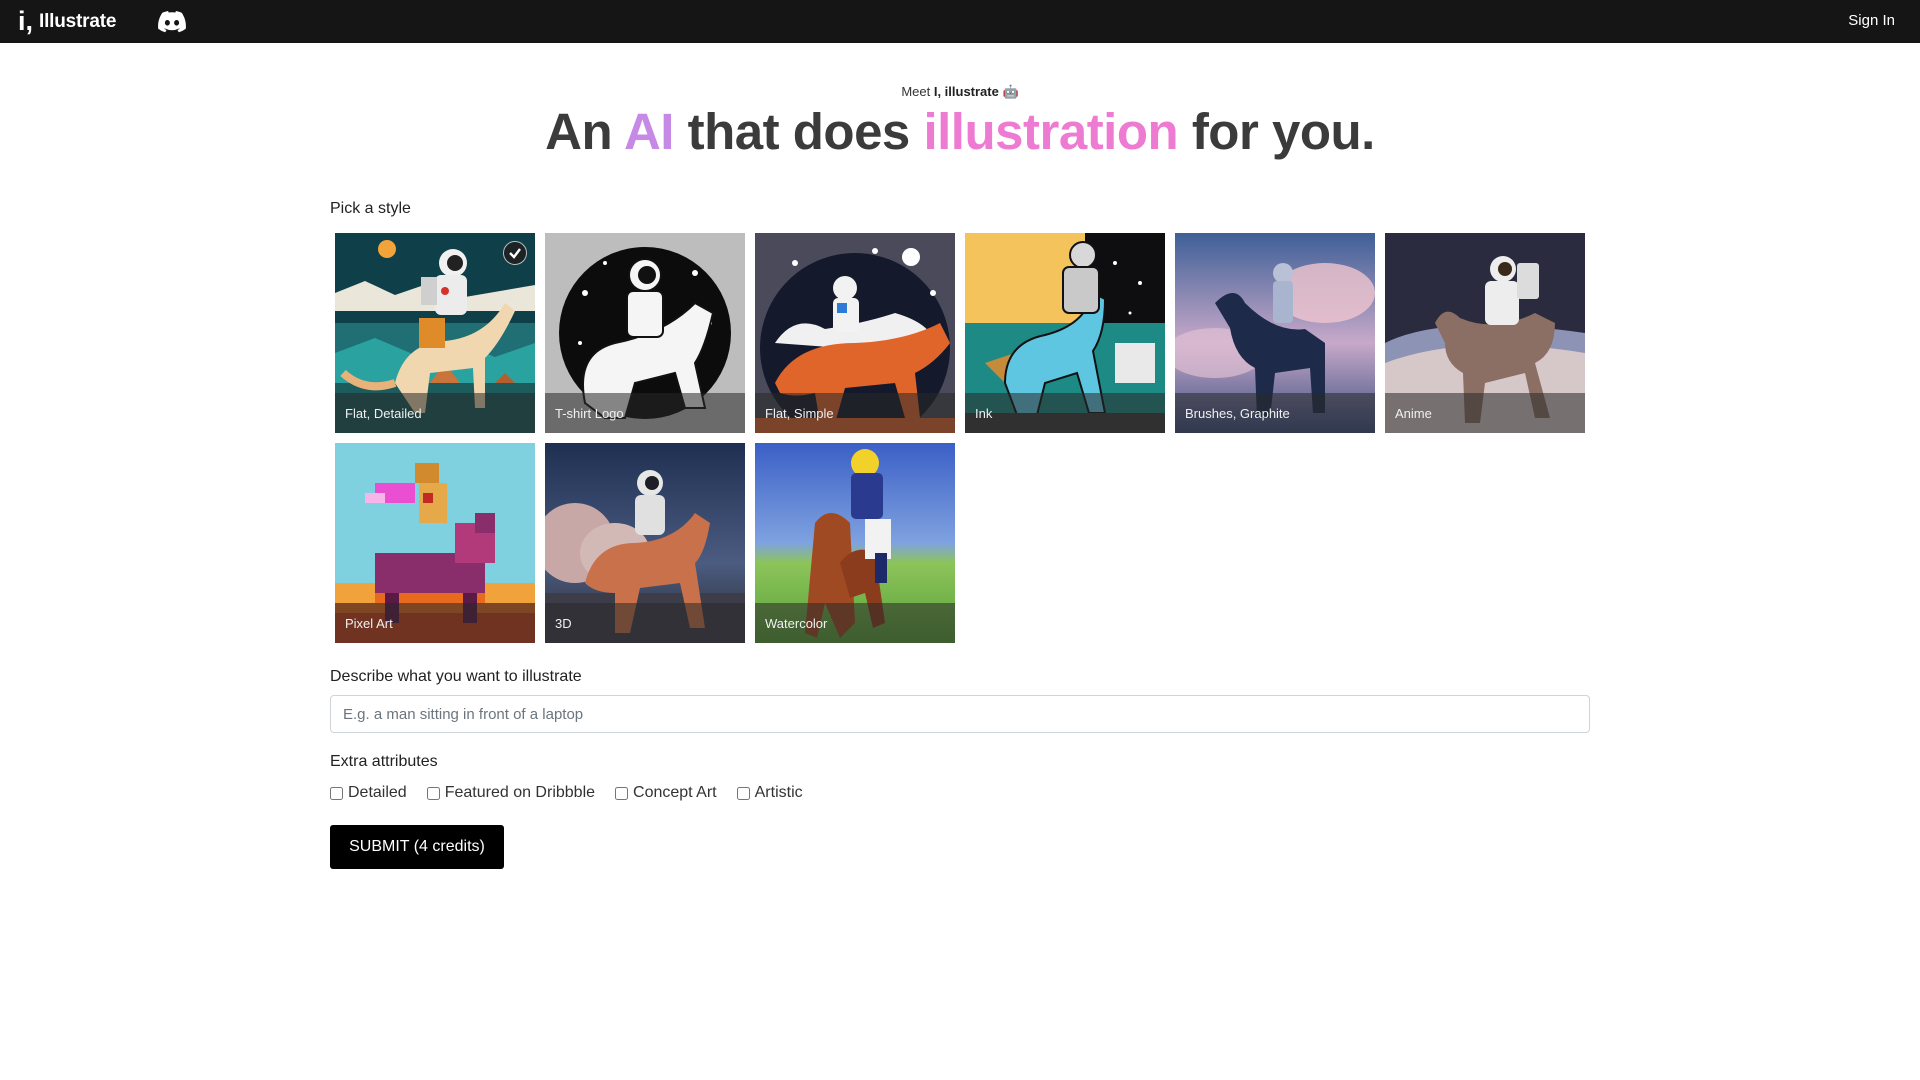 This screenshot has height=1080, width=1920. Describe the element at coordinates (1008, 91) in the screenshot. I see `robot-emoji-icon: 🤖` at that location.